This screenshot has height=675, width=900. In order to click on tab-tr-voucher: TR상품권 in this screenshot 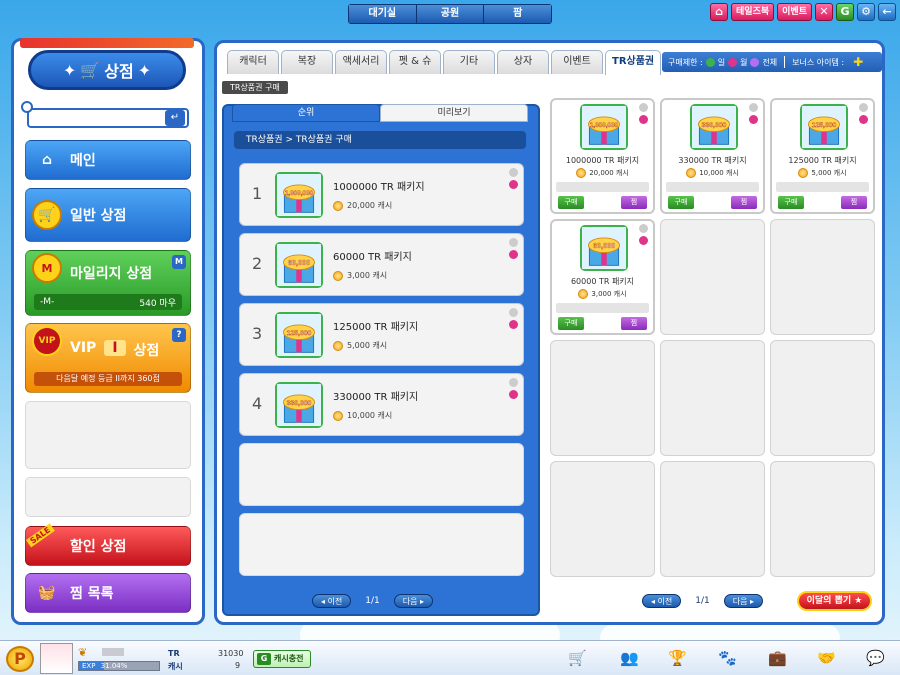, I will do `click(633, 62)`.